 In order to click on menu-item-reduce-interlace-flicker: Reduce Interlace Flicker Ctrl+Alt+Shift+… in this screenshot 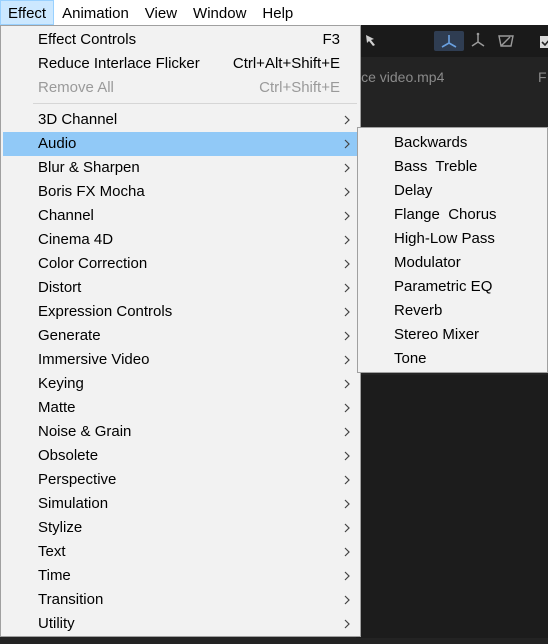, I will do `click(180, 64)`.